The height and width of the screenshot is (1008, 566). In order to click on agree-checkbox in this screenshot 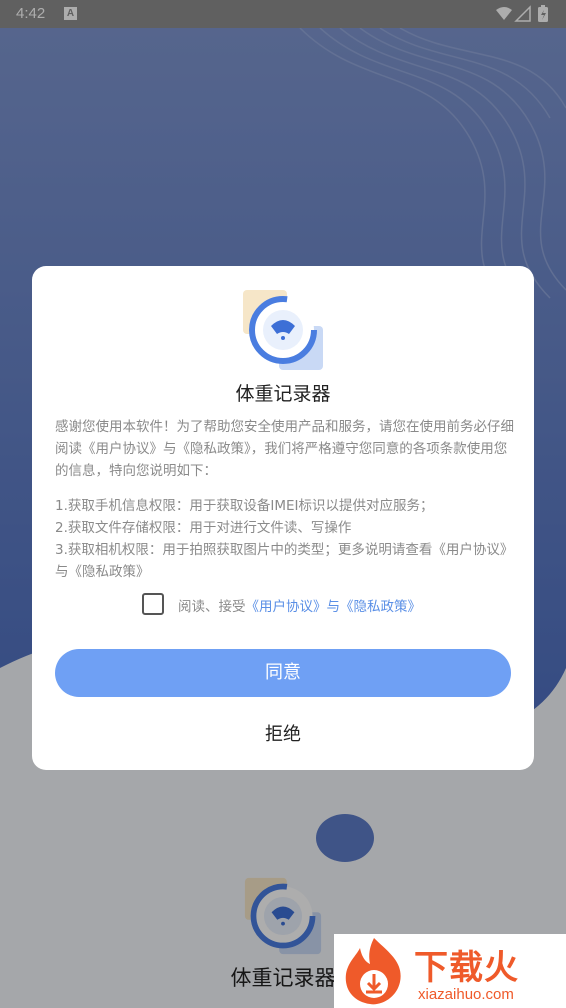, I will do `click(153, 604)`.